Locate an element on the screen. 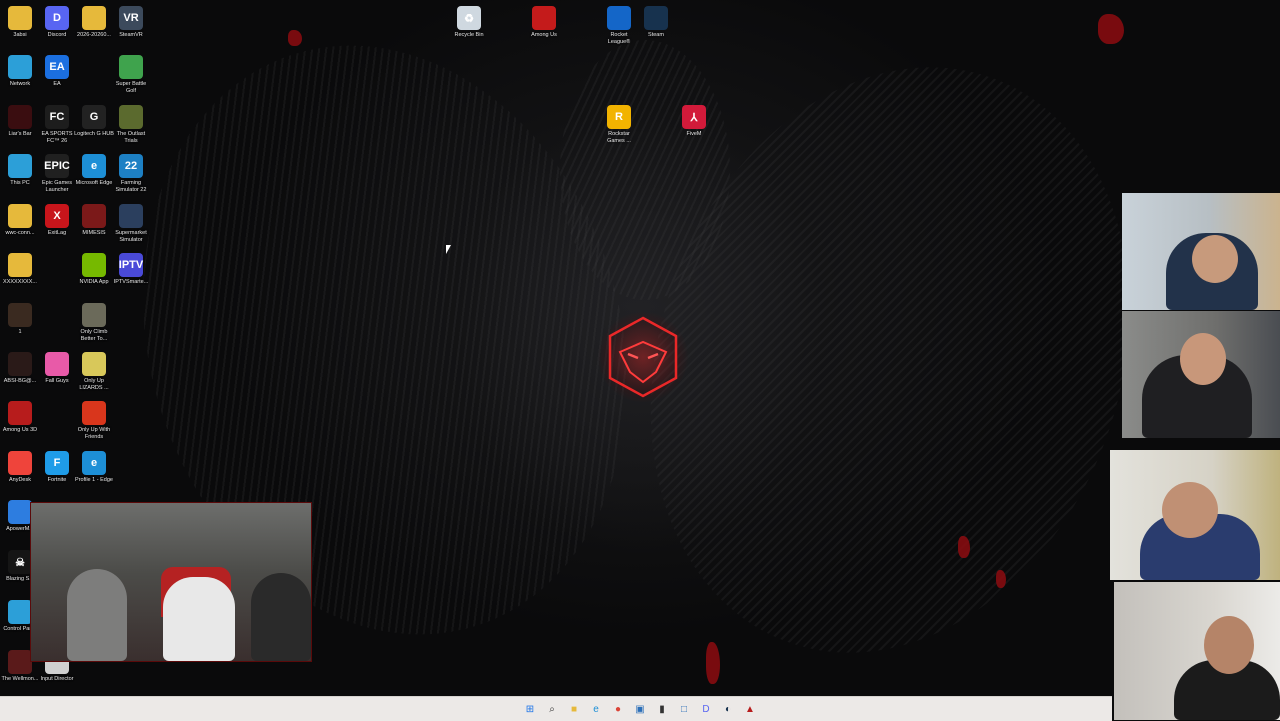 The width and height of the screenshot is (1280, 721). only-up-with-friends-icon is located at coordinates (94, 413).